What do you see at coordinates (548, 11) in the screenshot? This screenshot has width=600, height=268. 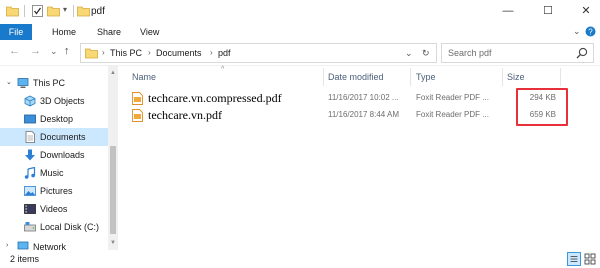 I see `maximize-button: ☐` at bounding box center [548, 11].